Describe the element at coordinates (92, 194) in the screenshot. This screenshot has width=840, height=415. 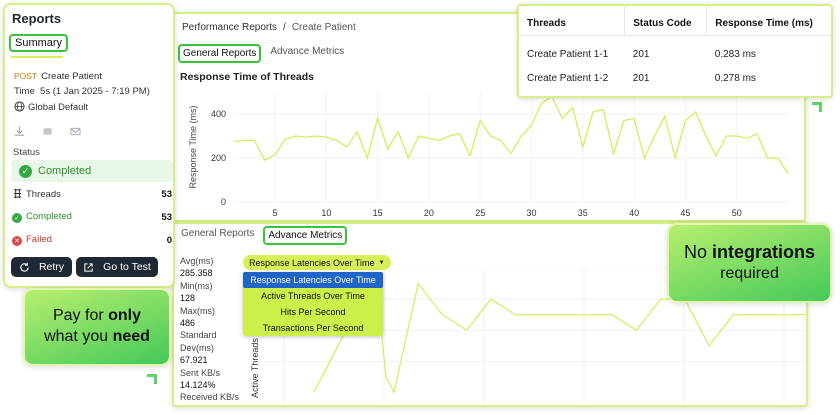
I see `threads-stat: Threads 53` at that location.